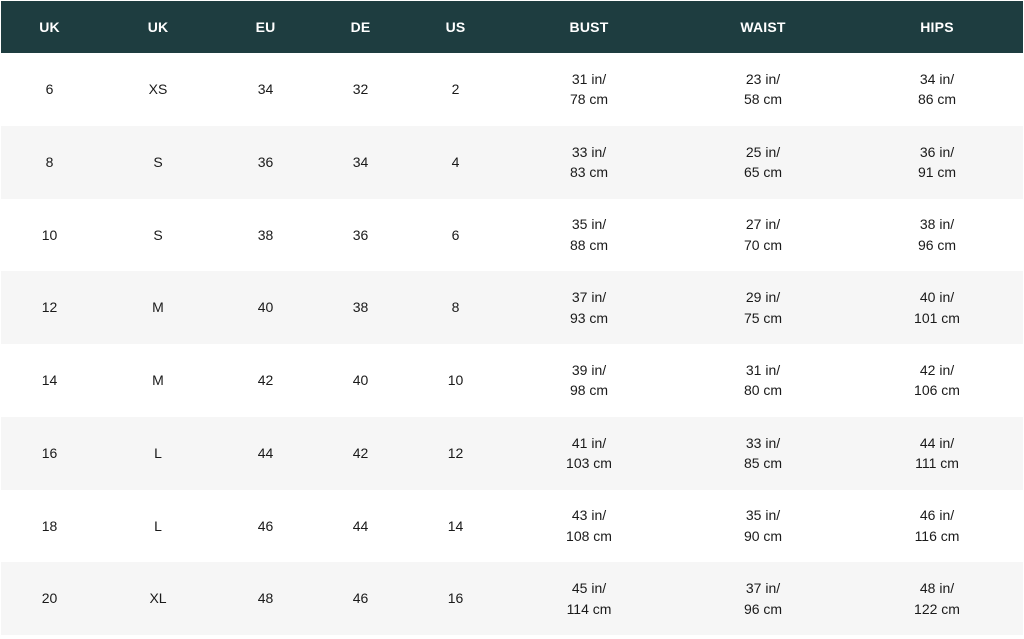 This screenshot has width=1024, height=639. What do you see at coordinates (763, 172) in the screenshot?
I see `cell-waist-centimeters: 65 cm` at bounding box center [763, 172].